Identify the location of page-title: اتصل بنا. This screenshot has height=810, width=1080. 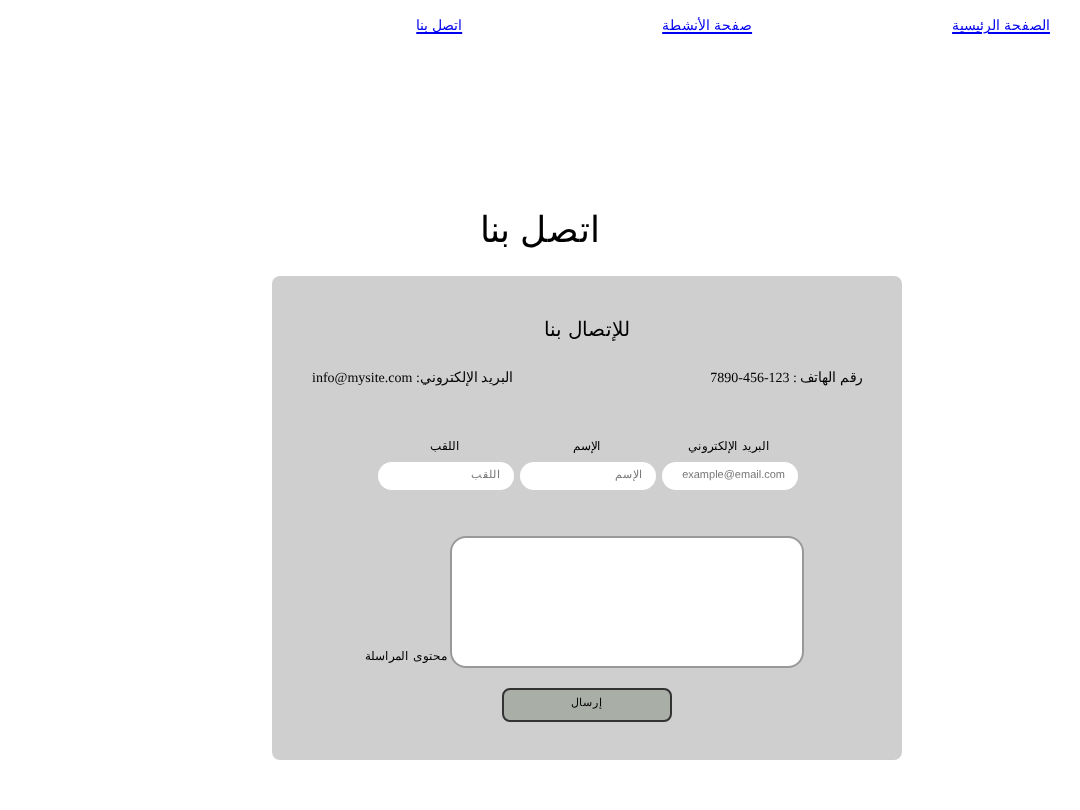
(539, 229).